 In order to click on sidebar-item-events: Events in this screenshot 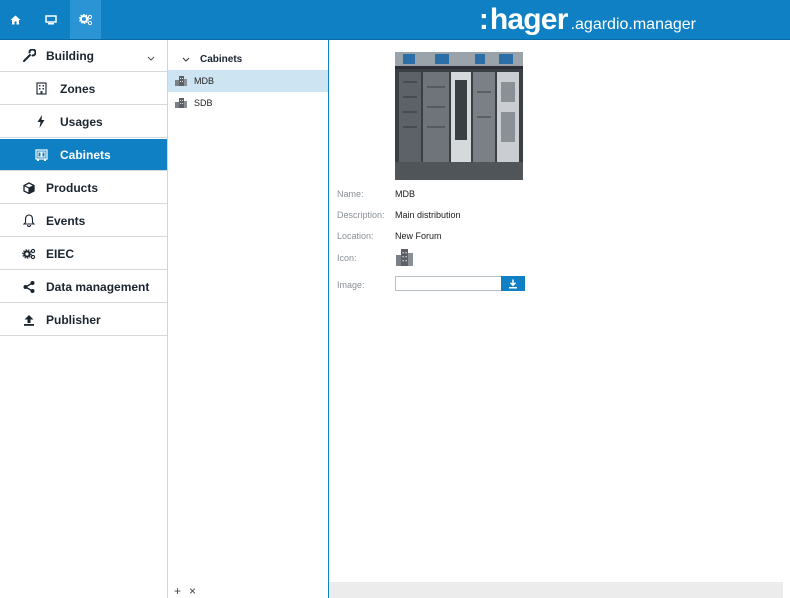, I will do `click(83, 221)`.